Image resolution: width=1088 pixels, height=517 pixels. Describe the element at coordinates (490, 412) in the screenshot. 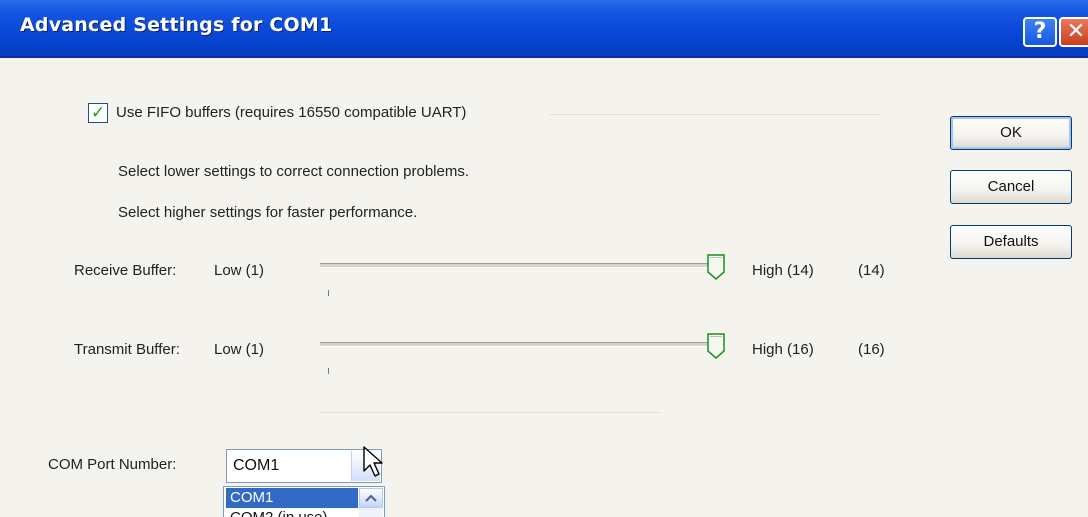

I see `section-separator` at that location.